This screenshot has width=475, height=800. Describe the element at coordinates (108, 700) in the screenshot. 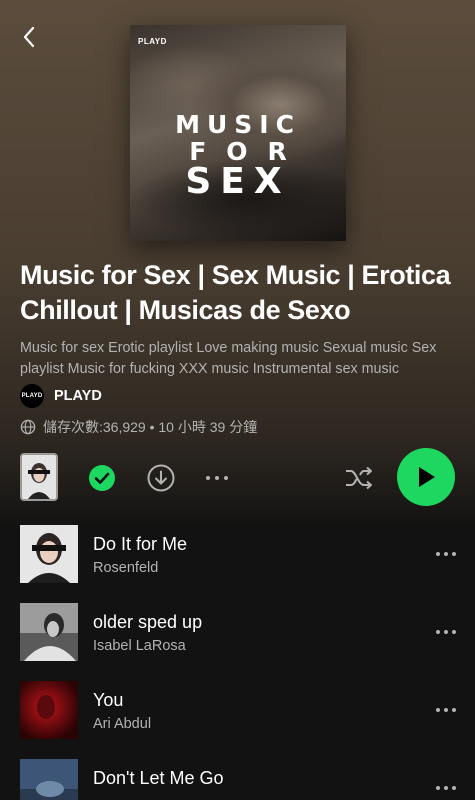

I see `track-title: You` at that location.